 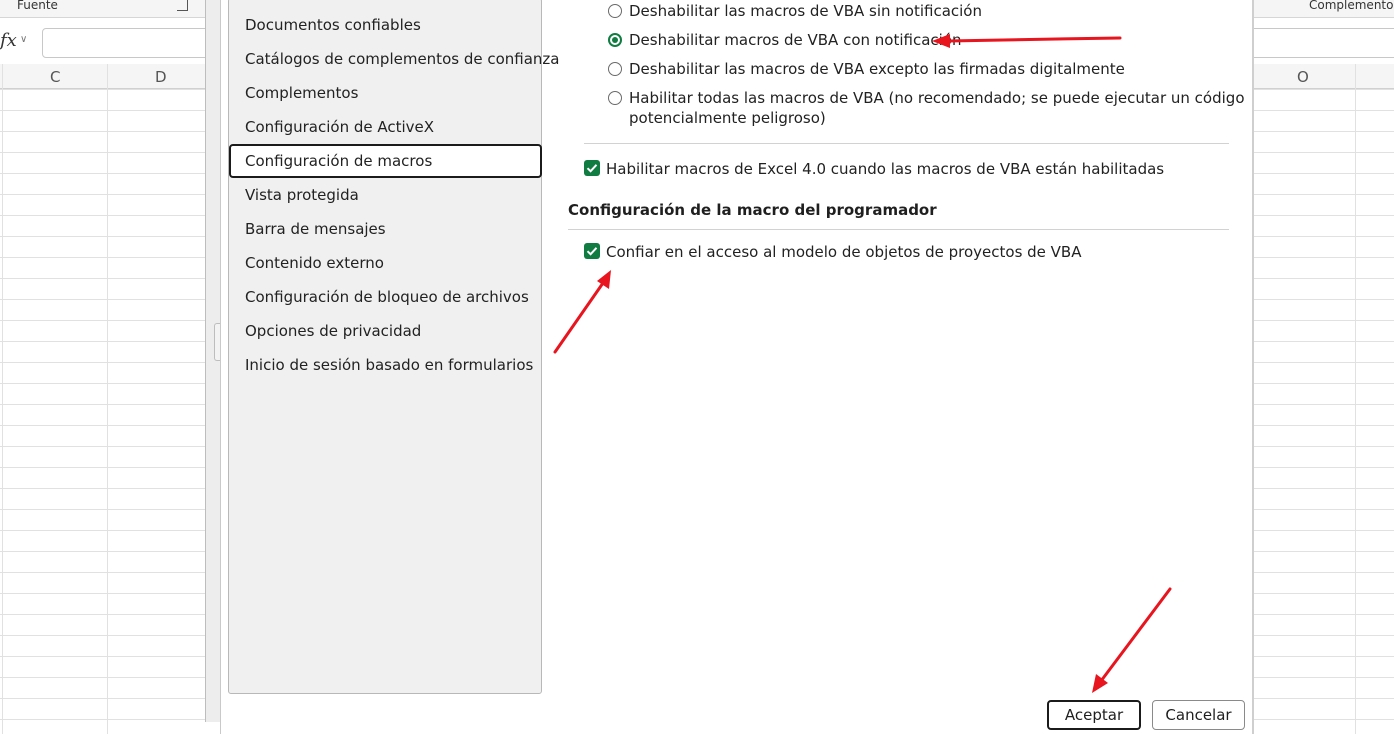 What do you see at coordinates (161, 77) in the screenshot?
I see `column-header-d: D` at bounding box center [161, 77].